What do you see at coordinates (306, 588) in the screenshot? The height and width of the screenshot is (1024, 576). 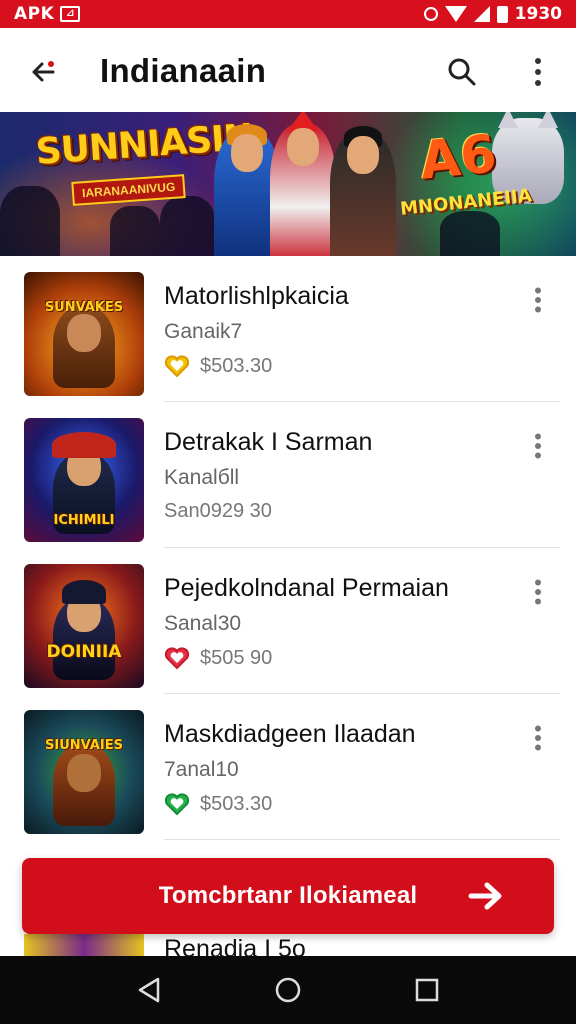 I see `game-title: Pejedkolndanal Permaian` at bounding box center [306, 588].